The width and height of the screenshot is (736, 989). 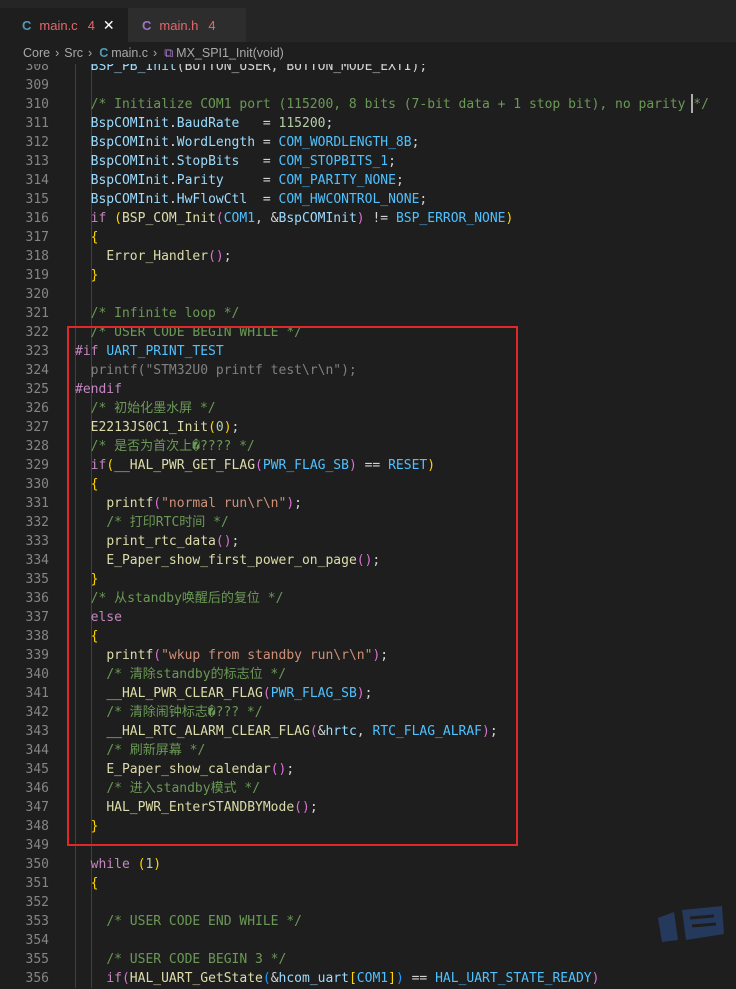 What do you see at coordinates (368, 503) in the screenshot?
I see `code-line: 331 printf("normal run\r\n");` at bounding box center [368, 503].